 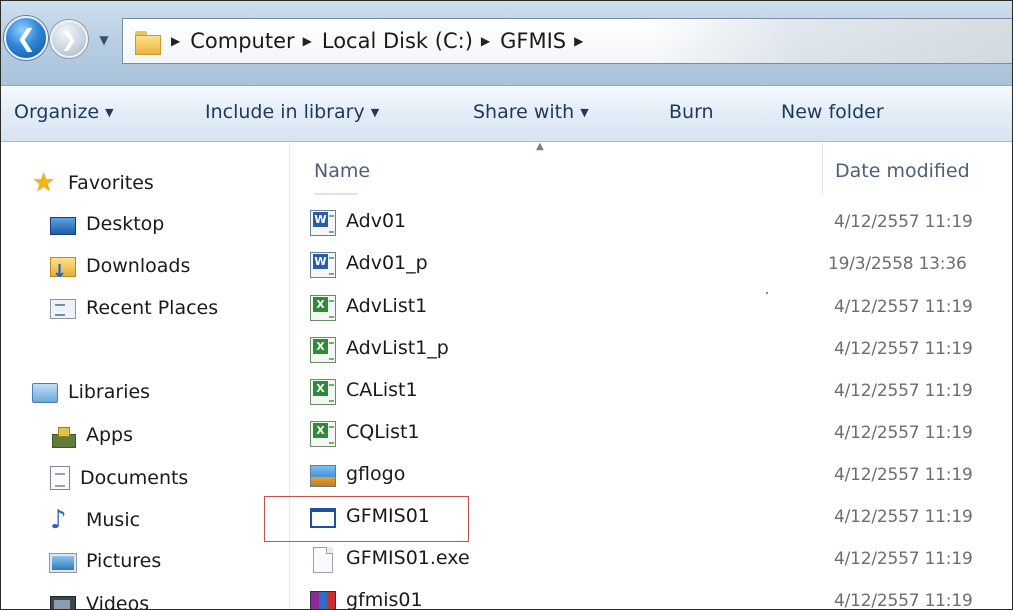 What do you see at coordinates (376, 474) in the screenshot?
I see `file-name: gflogo` at bounding box center [376, 474].